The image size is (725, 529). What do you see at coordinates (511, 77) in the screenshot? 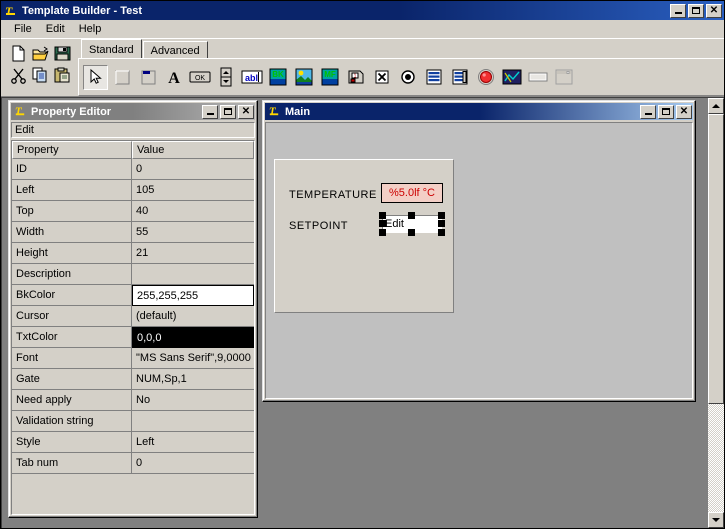
I see `chart-icon` at bounding box center [511, 77].